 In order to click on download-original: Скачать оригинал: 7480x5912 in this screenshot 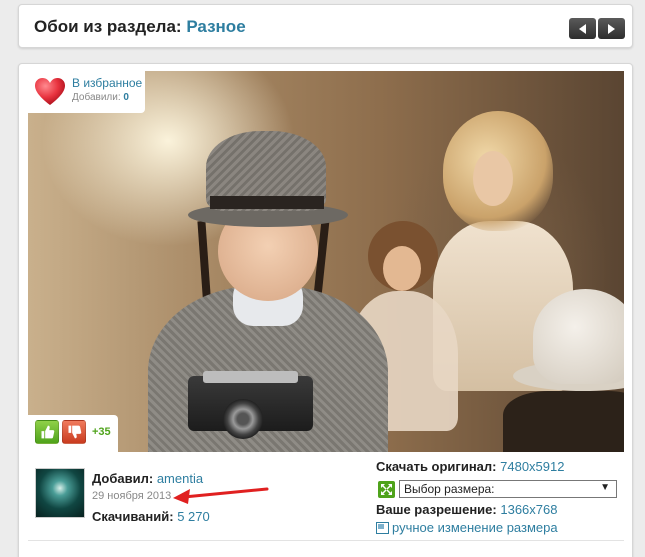, I will do `click(470, 466)`.